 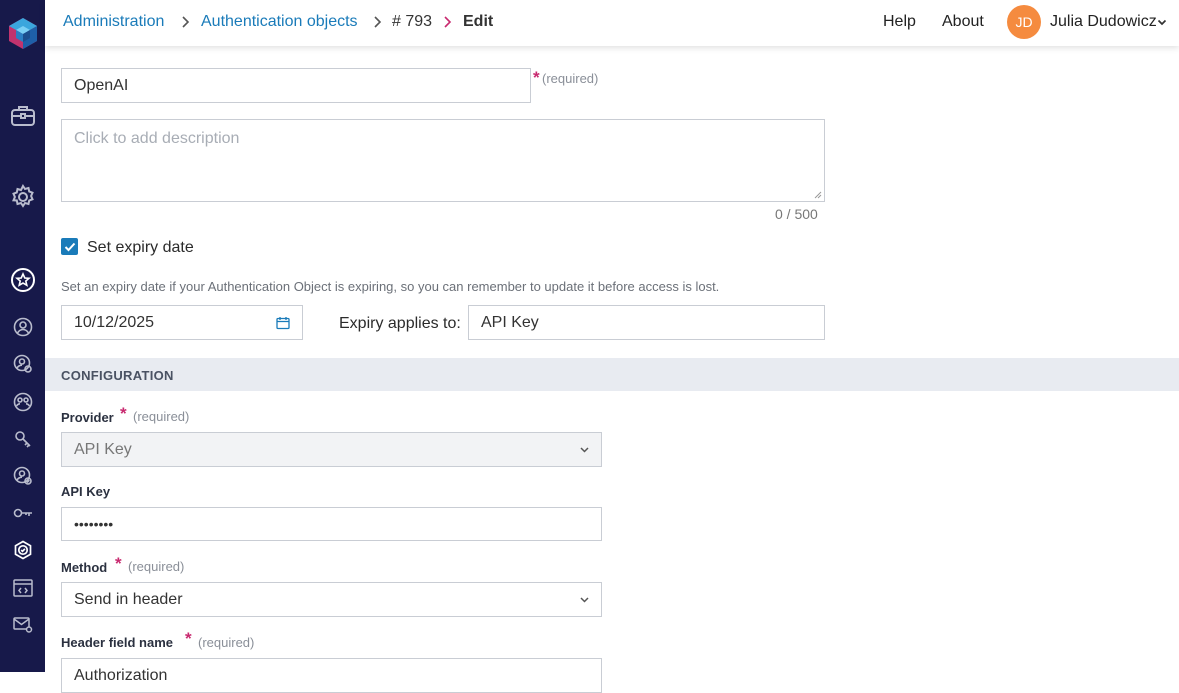 I want to click on provider-select: API Key, so click(x=331, y=449).